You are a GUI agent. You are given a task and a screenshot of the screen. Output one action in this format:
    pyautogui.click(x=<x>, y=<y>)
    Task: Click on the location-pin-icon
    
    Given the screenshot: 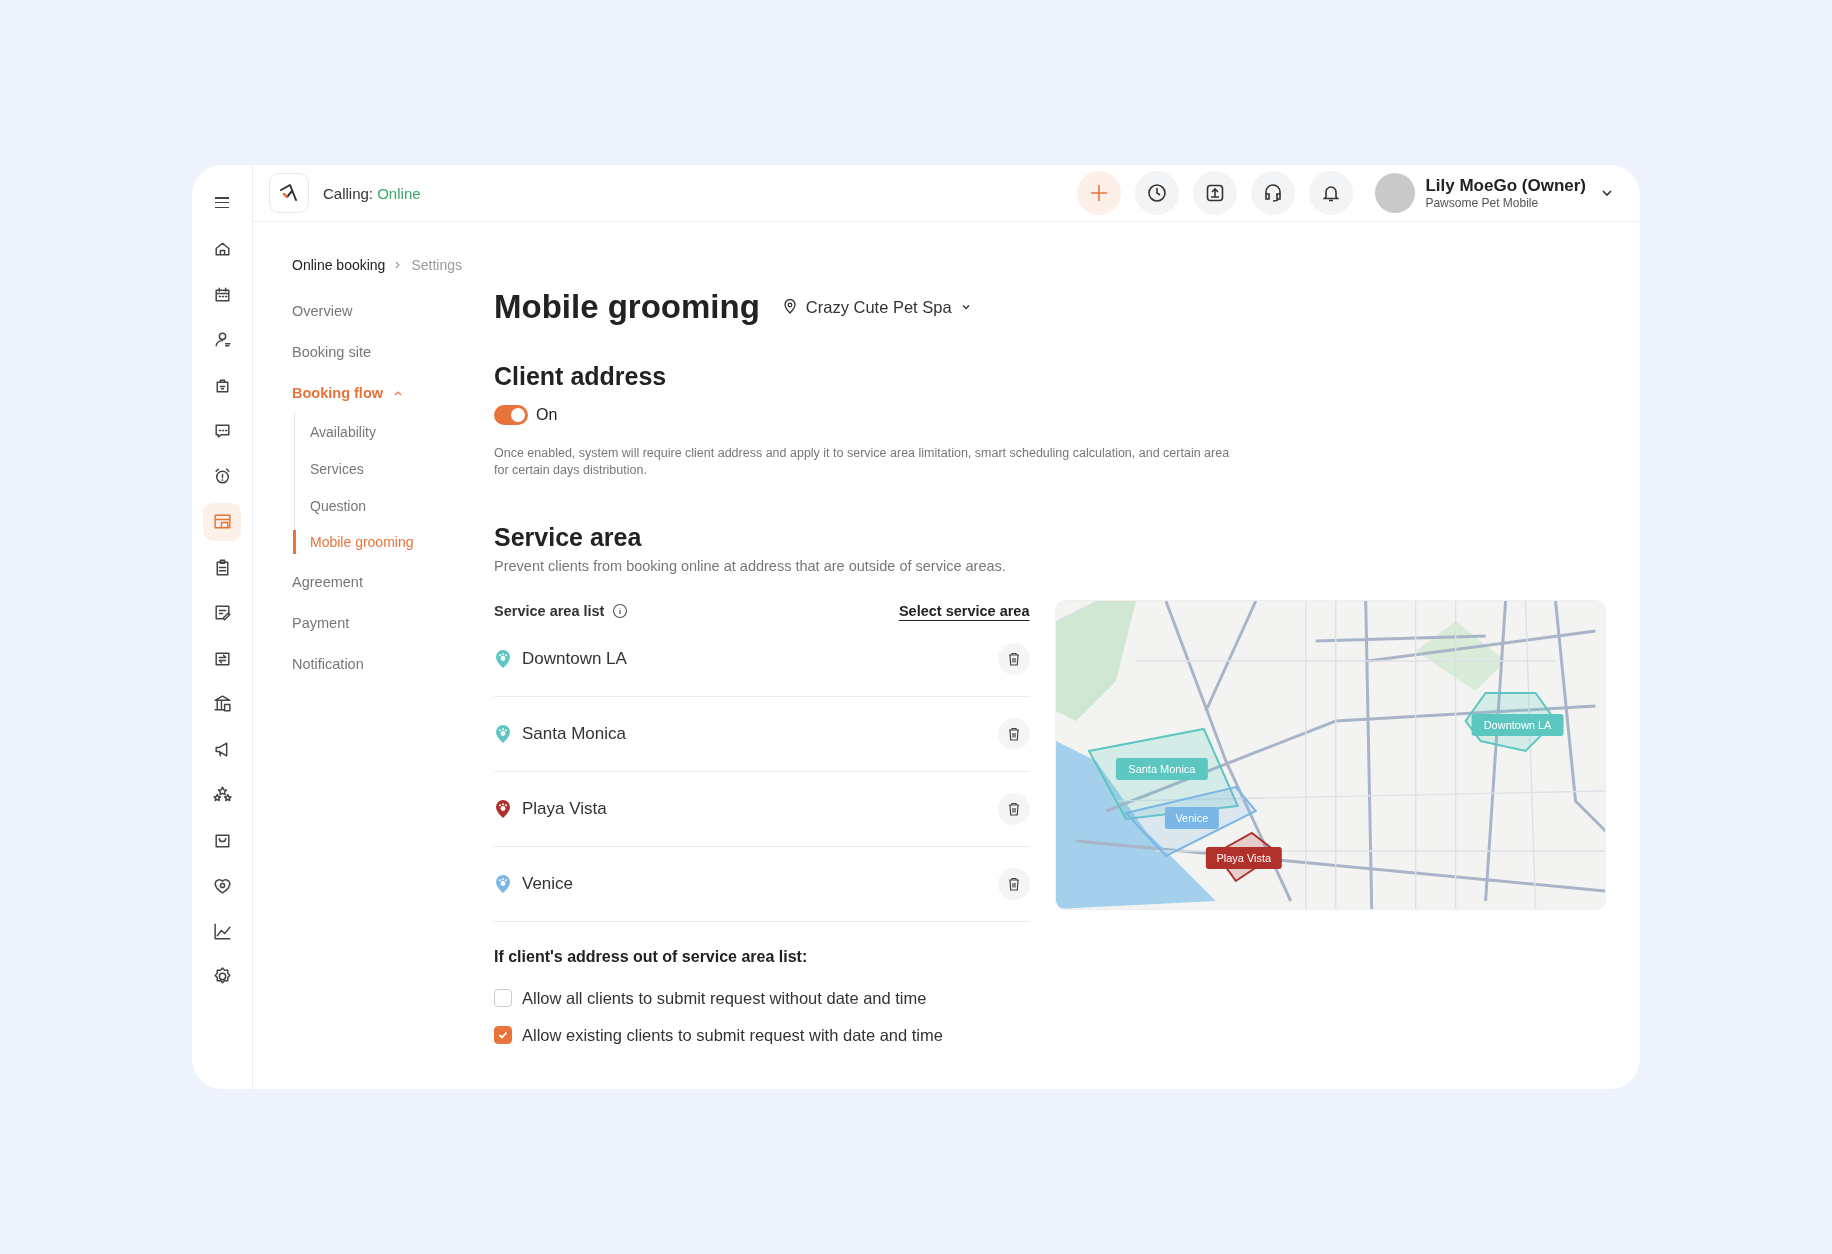 What is the action you would take?
    pyautogui.click(x=789, y=307)
    